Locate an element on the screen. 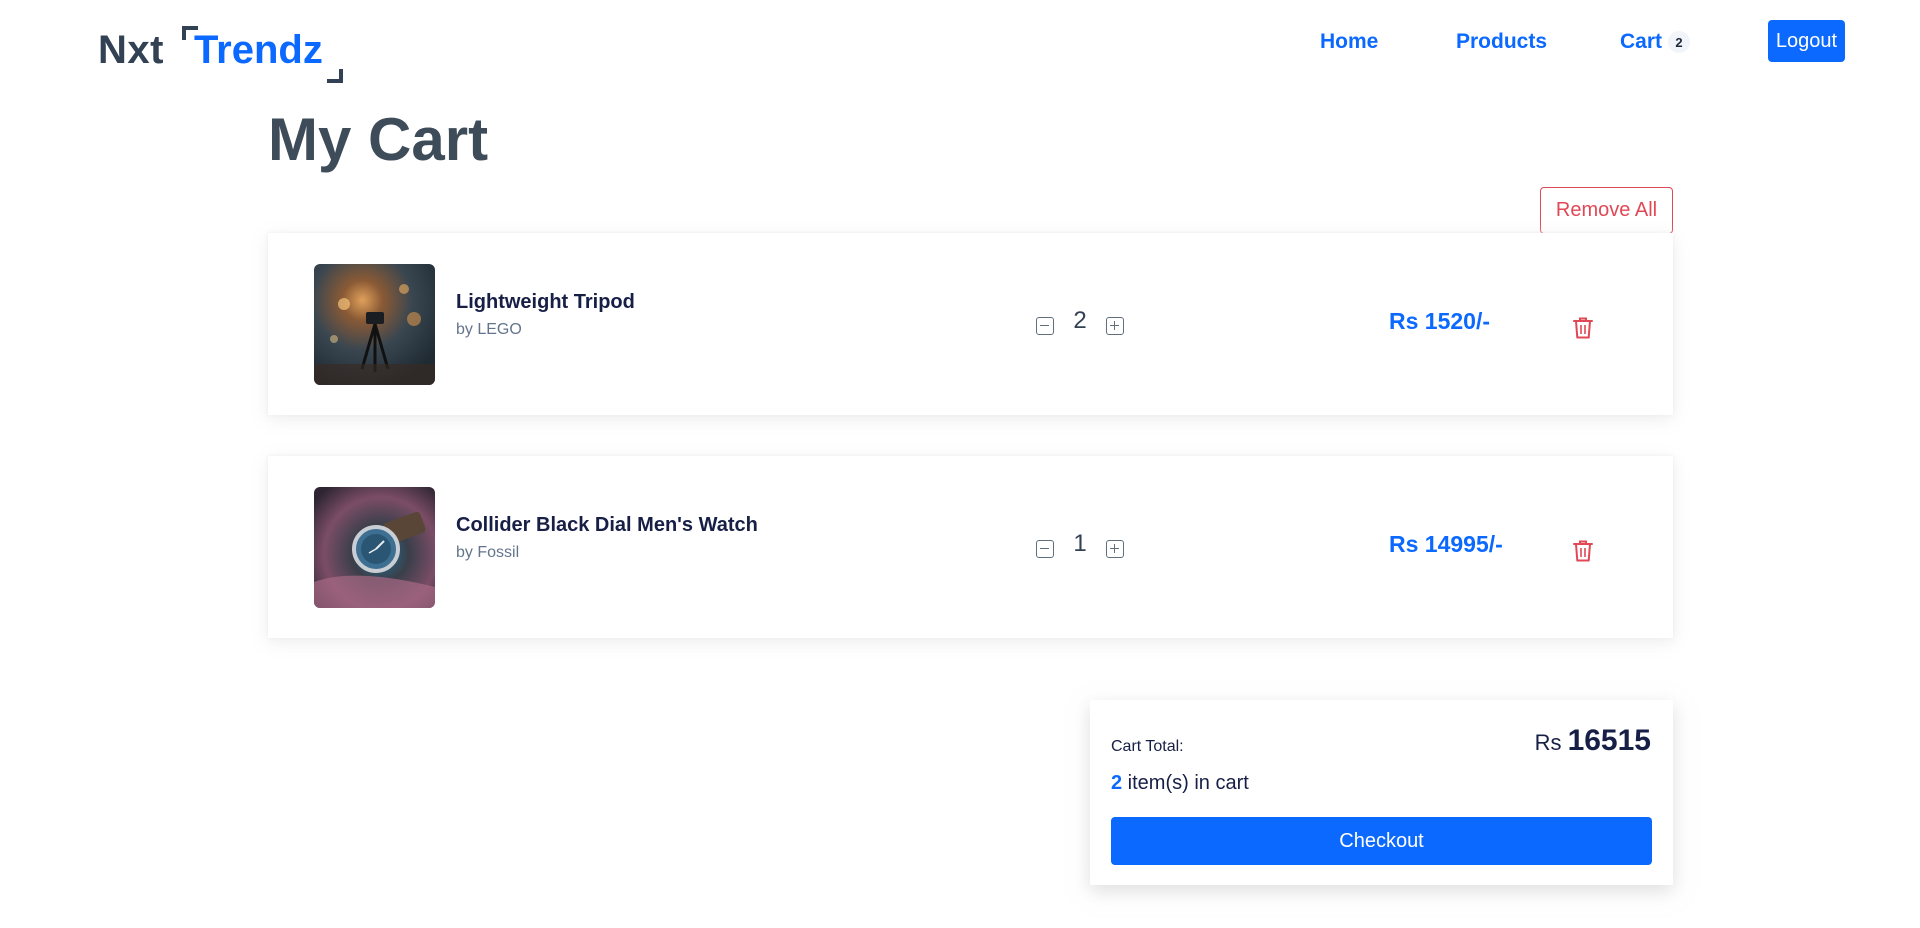 Image resolution: width=1920 pixels, height=928 pixels. remove-all-button: Remove All is located at coordinates (1606, 210).